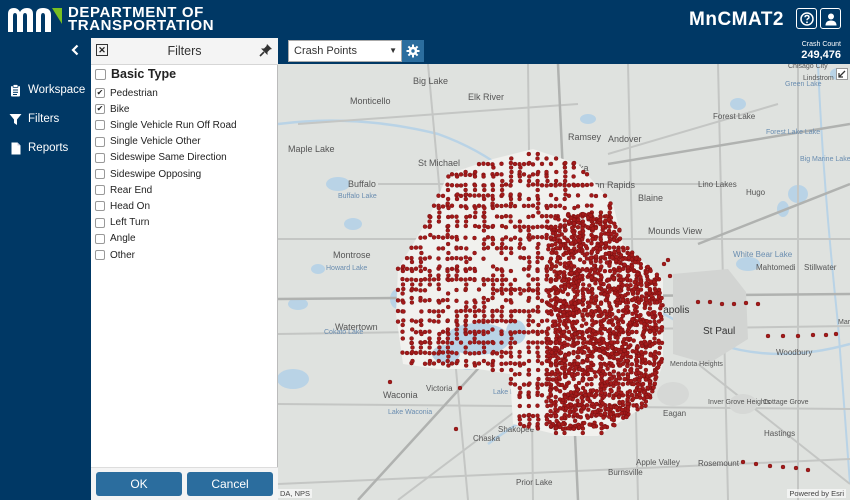 Image resolution: width=850 pixels, height=500 pixels. Describe the element at coordinates (115, 239) in the screenshot. I see `filter-option: Angle` at that location.